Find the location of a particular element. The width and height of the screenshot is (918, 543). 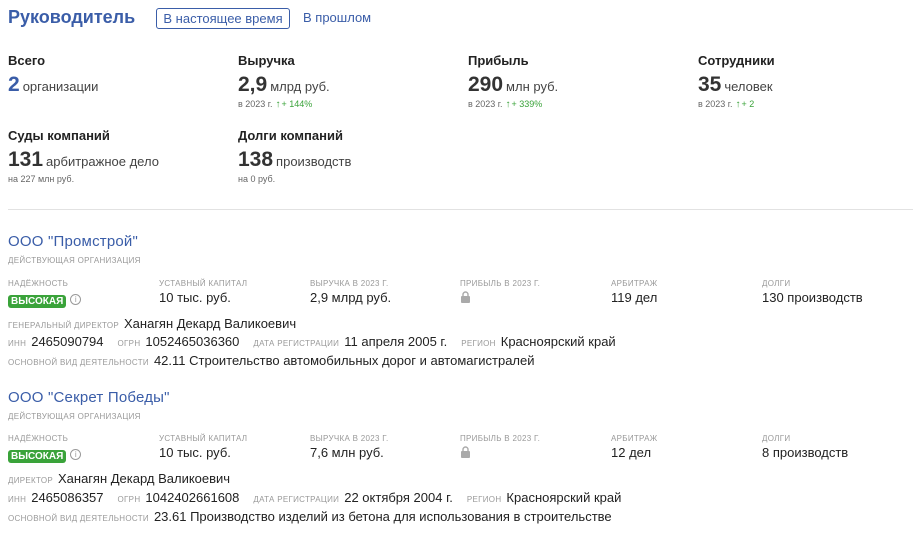

stat-profit-year: в 2023 г. is located at coordinates (485, 104).